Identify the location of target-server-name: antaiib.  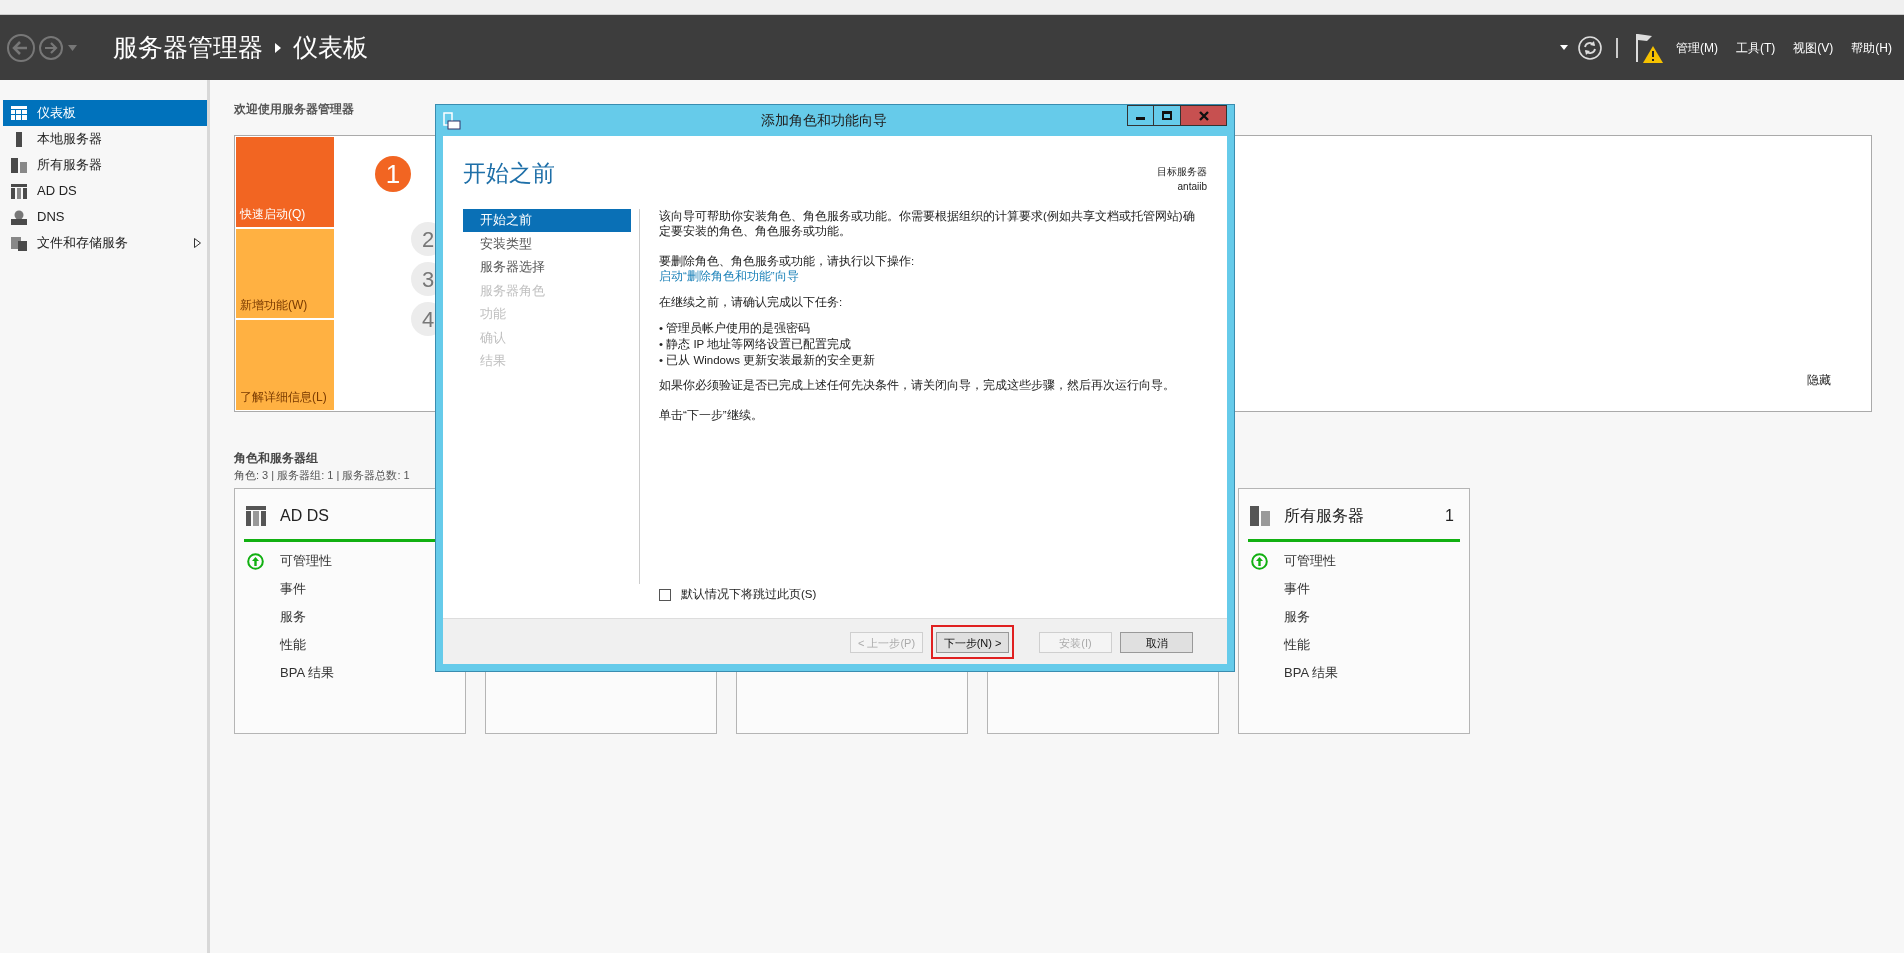
(1192, 187).